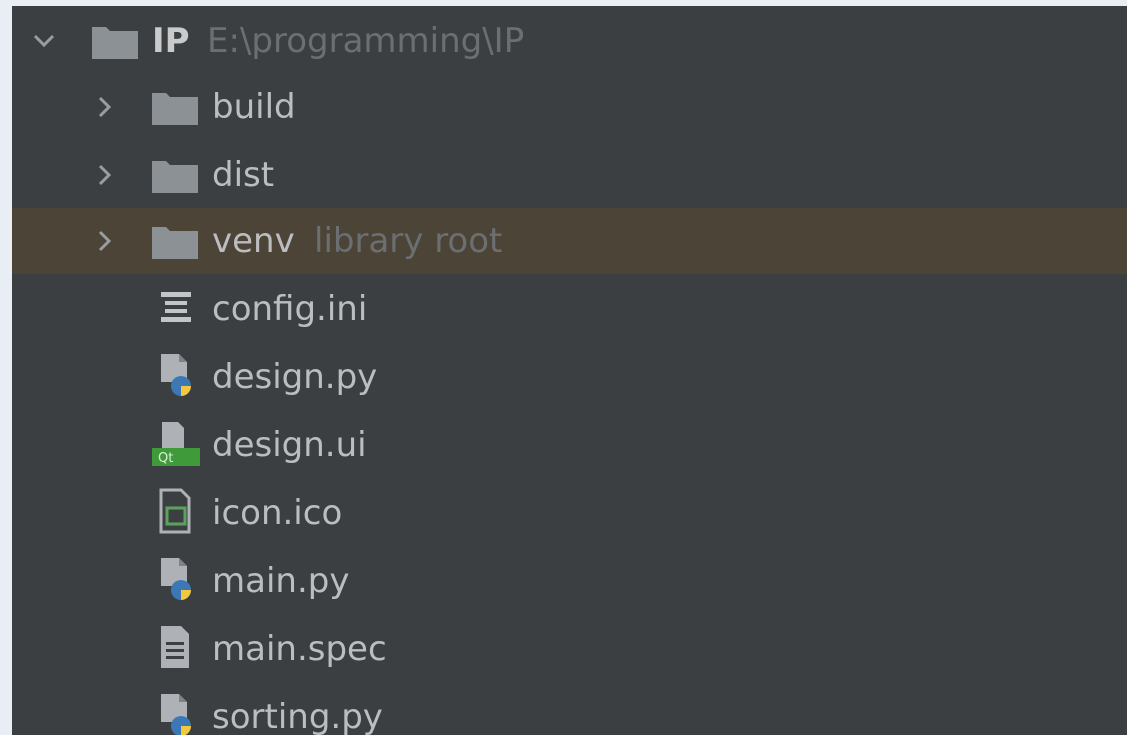 This screenshot has width=1127, height=735. I want to click on folder-name: venv, so click(253, 241).